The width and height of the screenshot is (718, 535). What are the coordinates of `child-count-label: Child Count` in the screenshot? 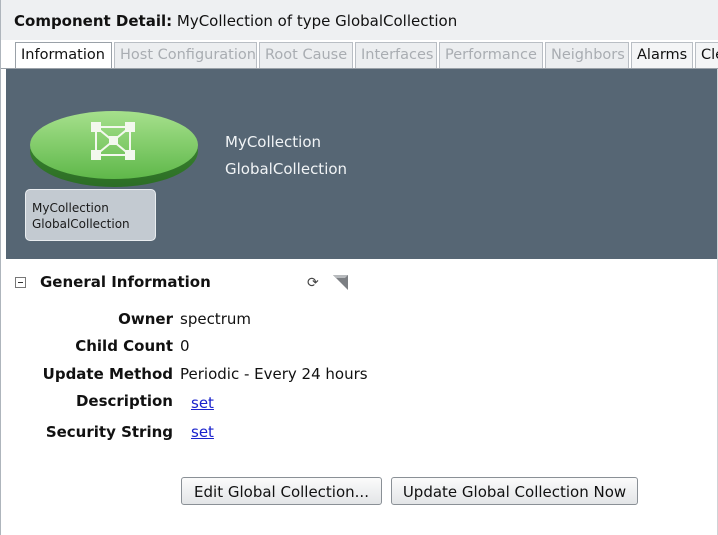 It's located at (124, 346).